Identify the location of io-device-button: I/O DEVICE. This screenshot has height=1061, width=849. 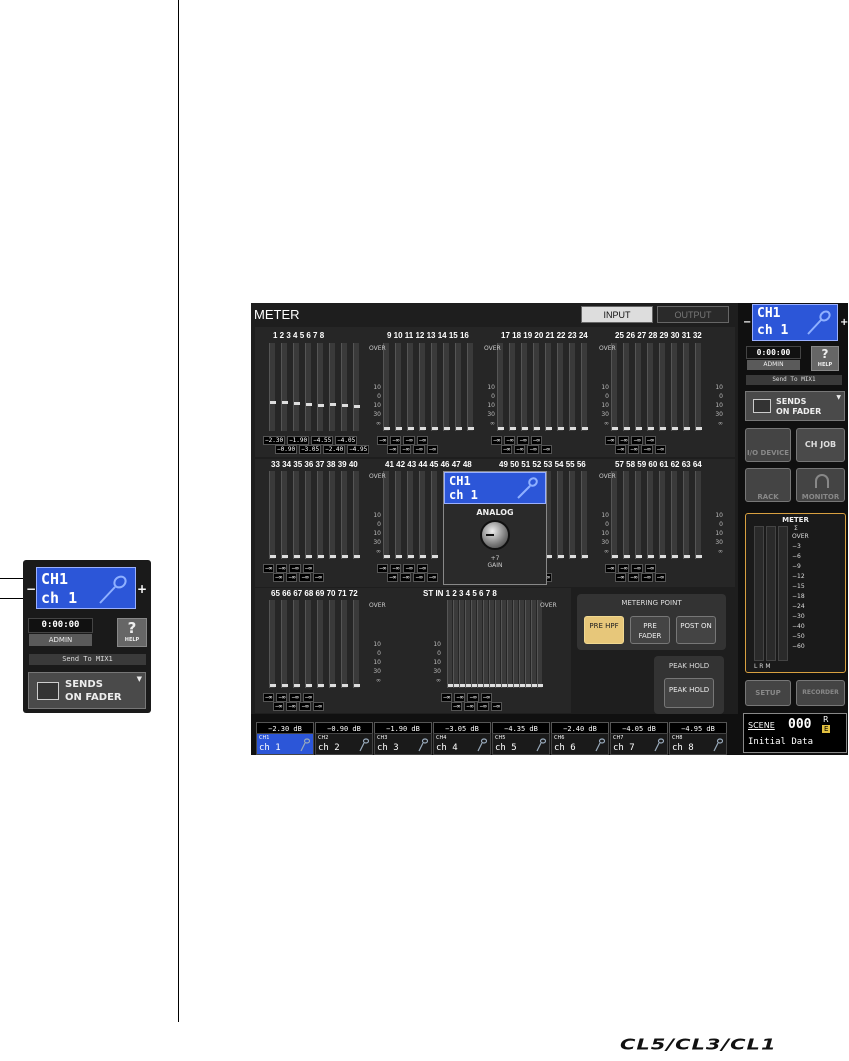
(768, 445).